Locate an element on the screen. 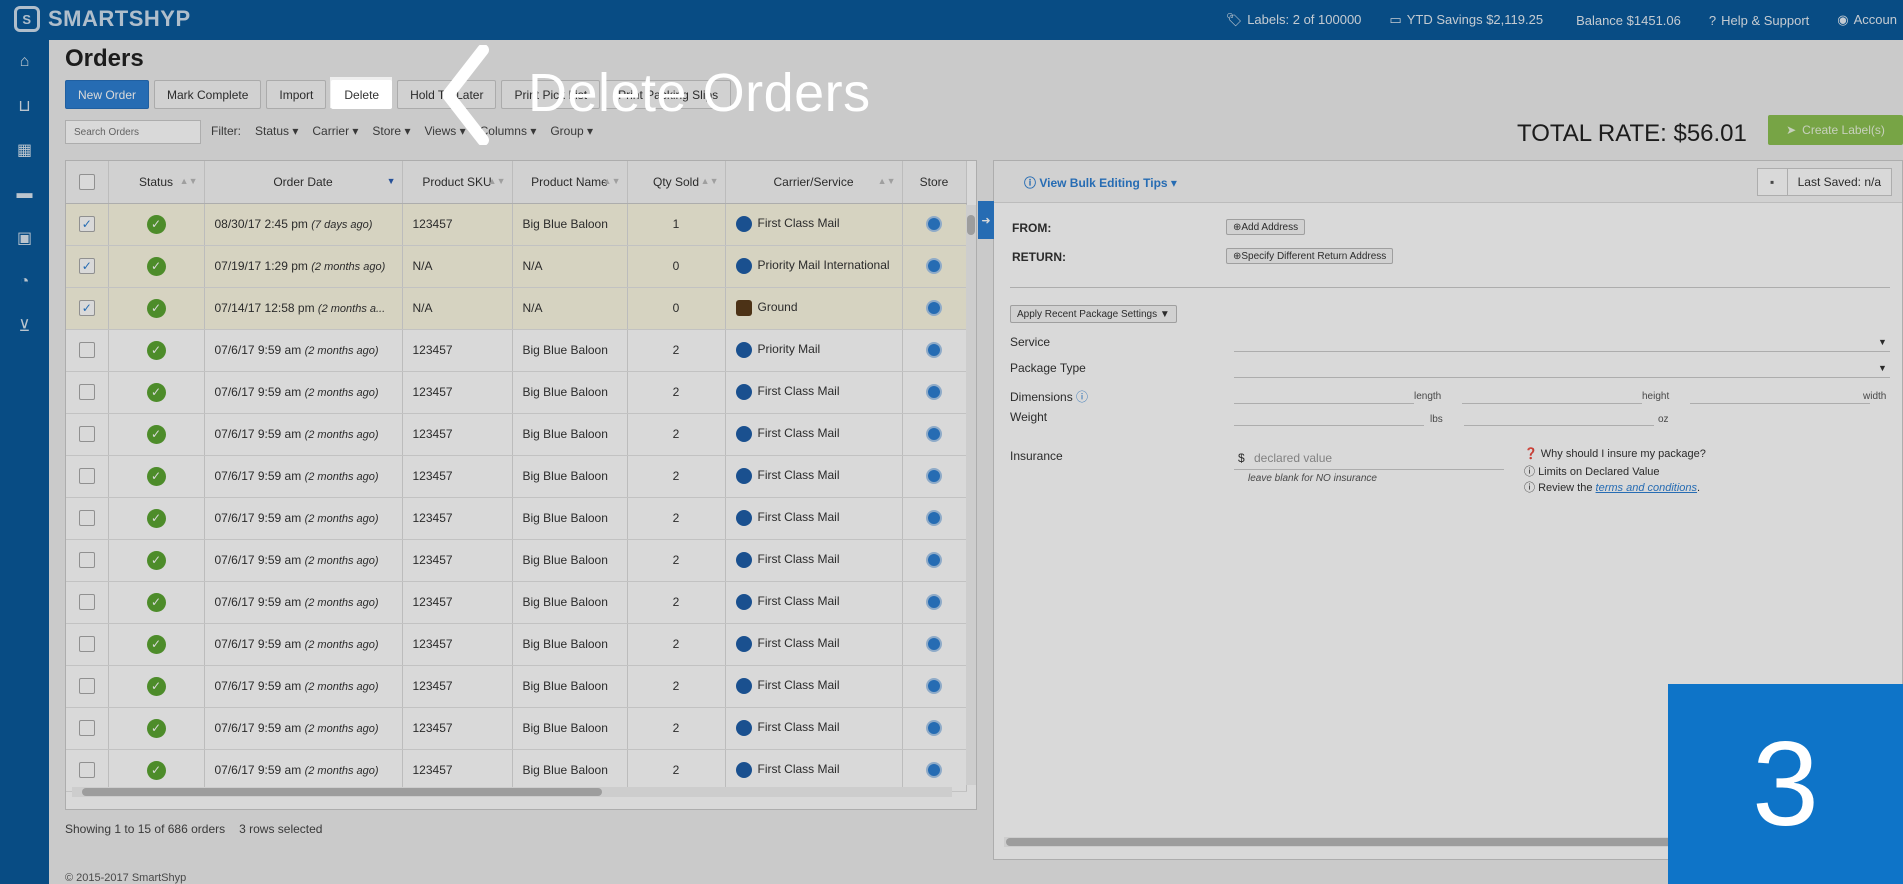 This screenshot has height=884, width=1903. apply-recent-package-settings-dropdown: Apply Recent Package Settings ▼ is located at coordinates (1093, 314).